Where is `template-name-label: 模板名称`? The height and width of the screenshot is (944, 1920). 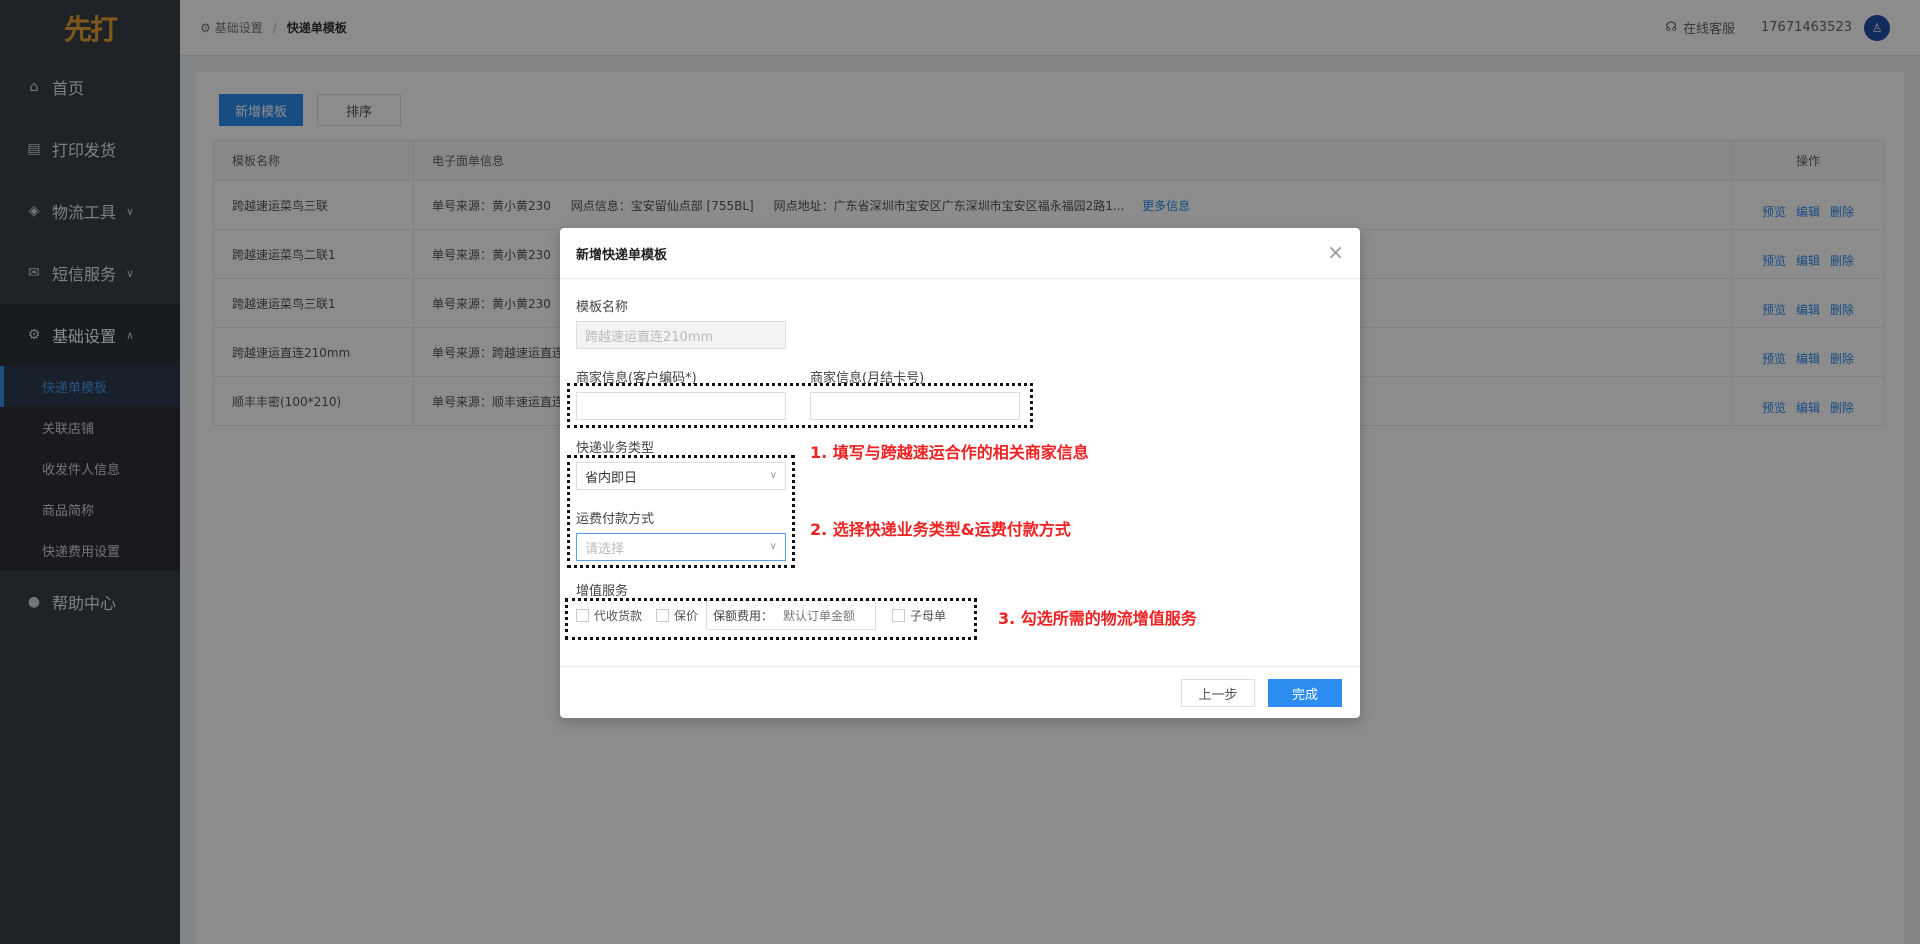 template-name-label: 模板名称 is located at coordinates (602, 307).